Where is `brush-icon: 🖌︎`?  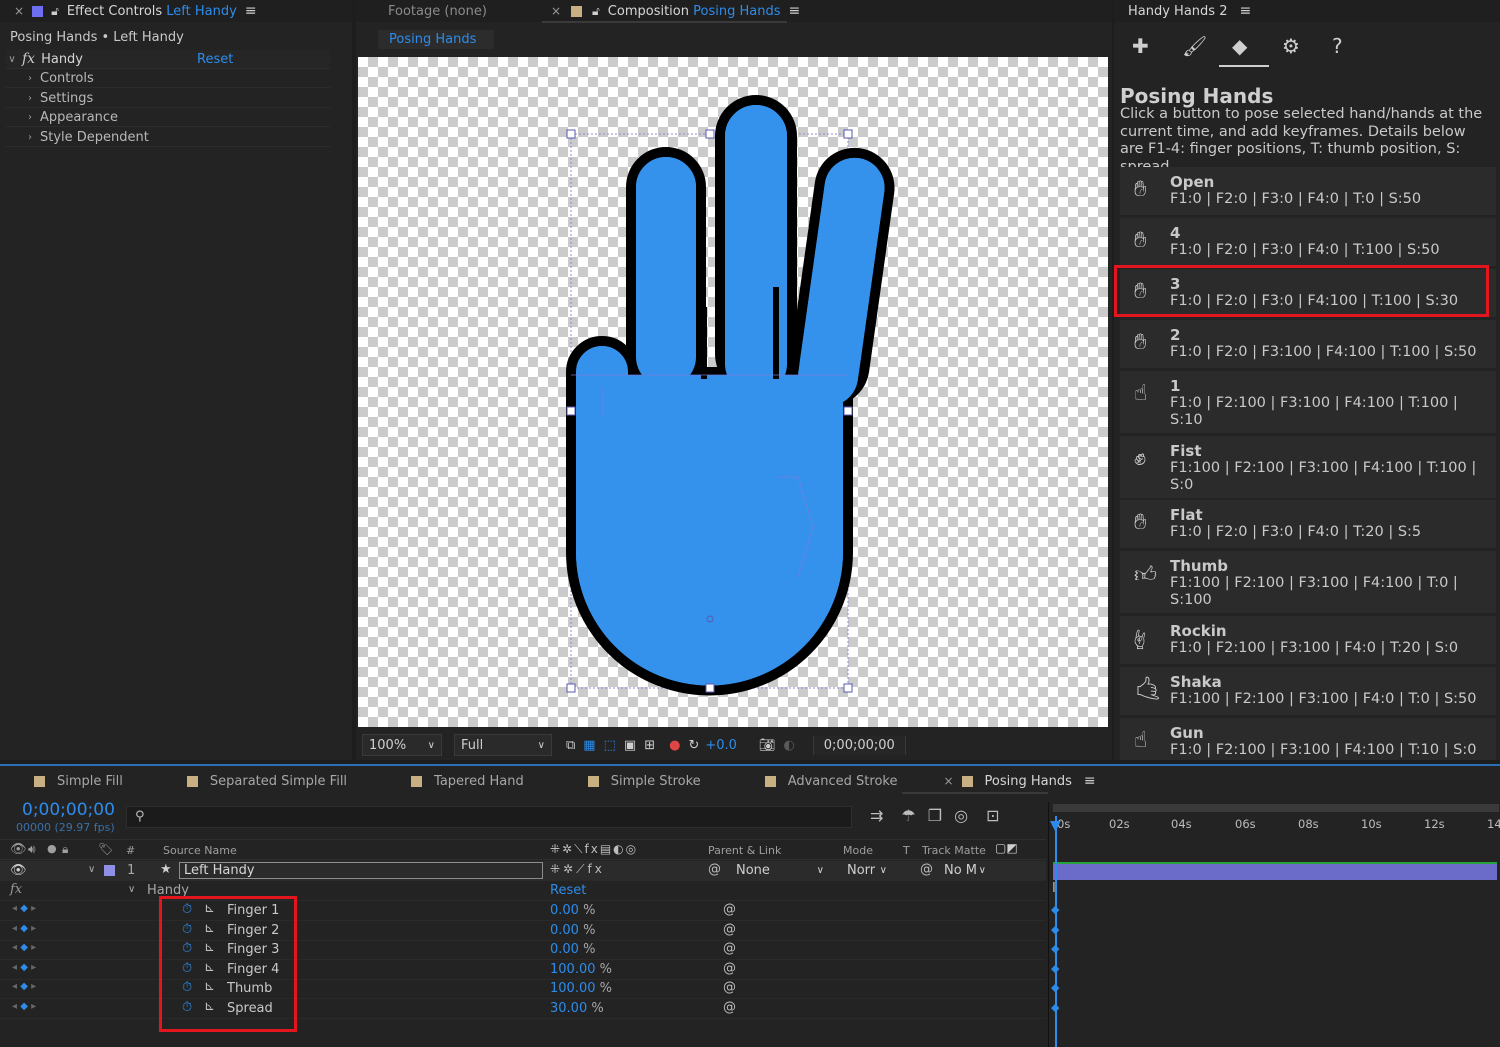
brush-icon: 🖌︎ is located at coordinates (1207, 46).